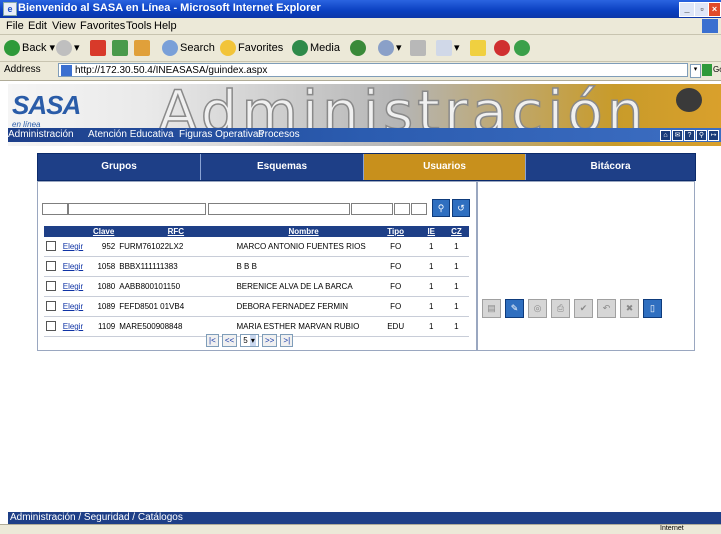  What do you see at coordinates (64, 26) in the screenshot?
I see `menu-view: View` at bounding box center [64, 26].